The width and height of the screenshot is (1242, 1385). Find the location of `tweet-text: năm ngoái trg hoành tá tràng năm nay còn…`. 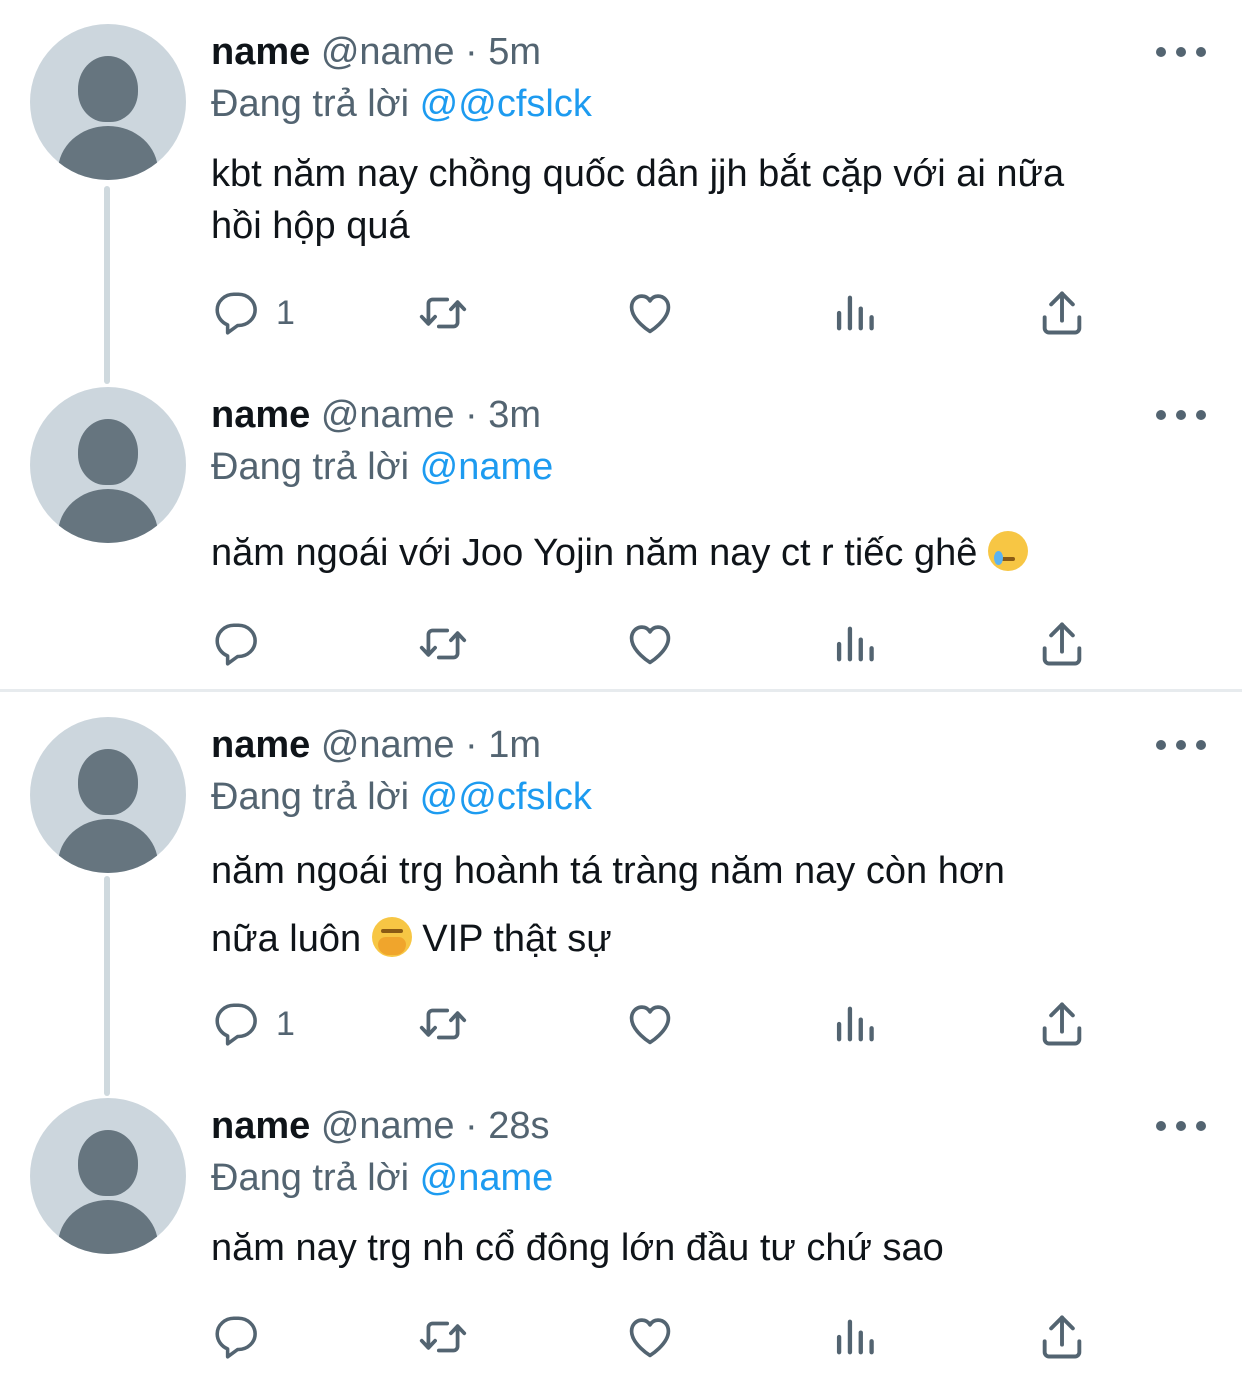

tweet-text: năm ngoái trg hoành tá tràng năm nay còn… is located at coordinates (711, 905).